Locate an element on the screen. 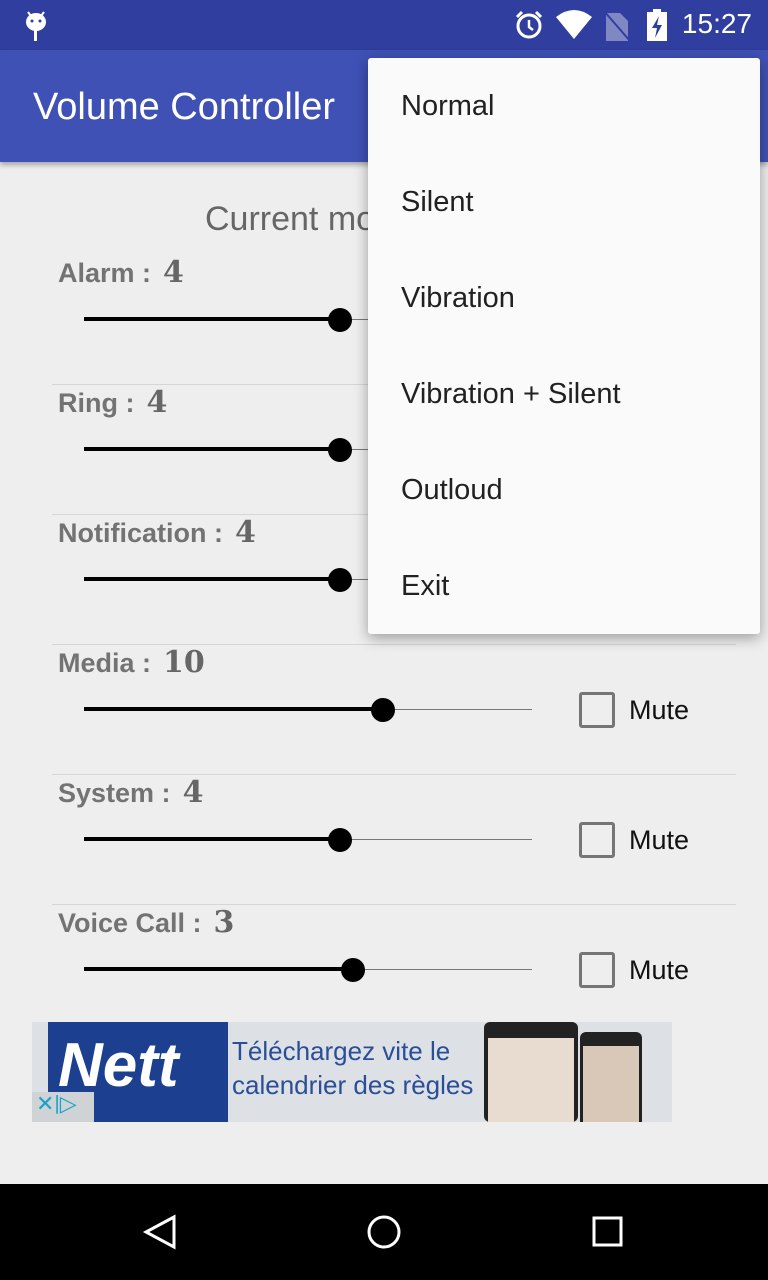  ad-line-2: calendrier des règles is located at coordinates (353, 1085).